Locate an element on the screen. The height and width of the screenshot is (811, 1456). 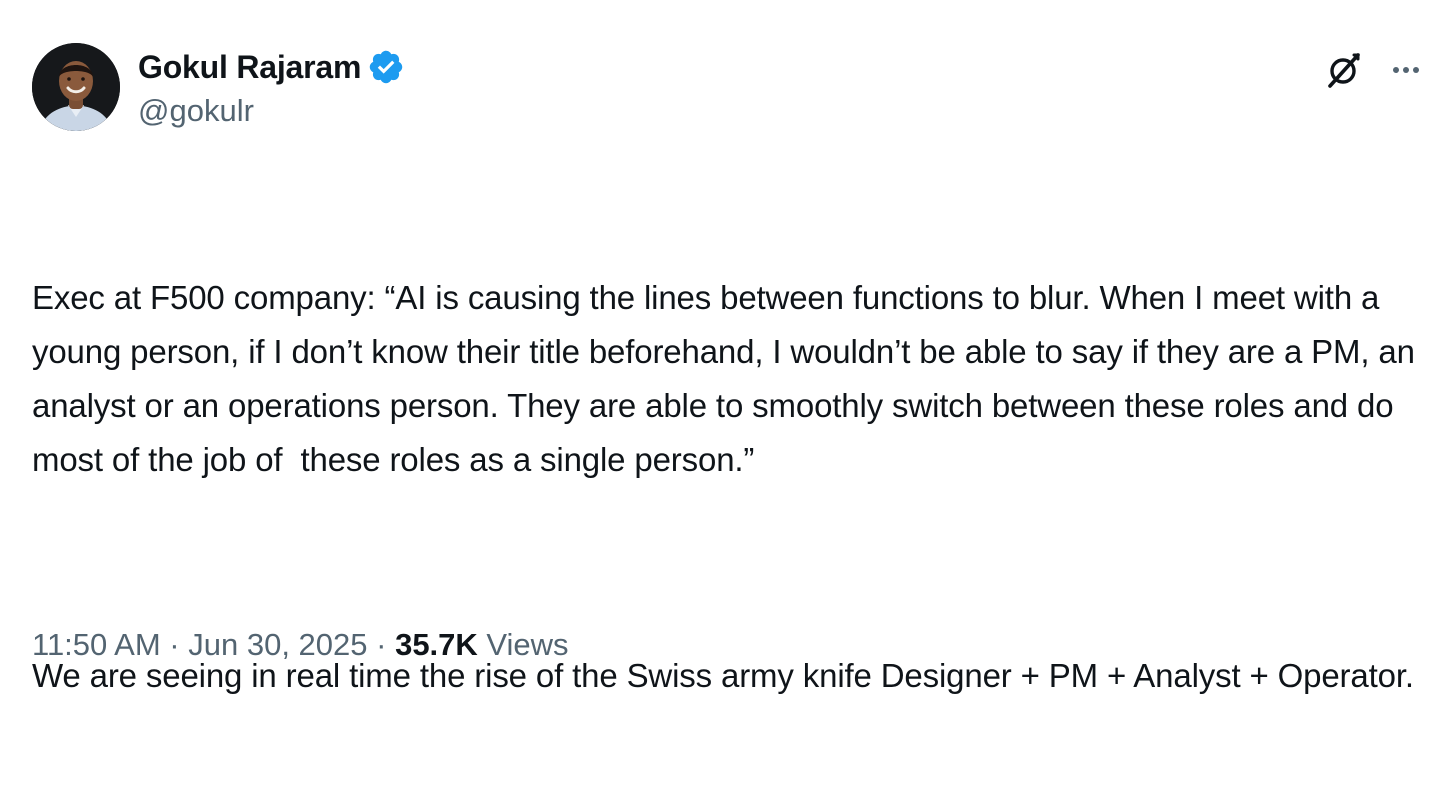
tweet-date: Jun 30, 2025 is located at coordinates (277, 645).